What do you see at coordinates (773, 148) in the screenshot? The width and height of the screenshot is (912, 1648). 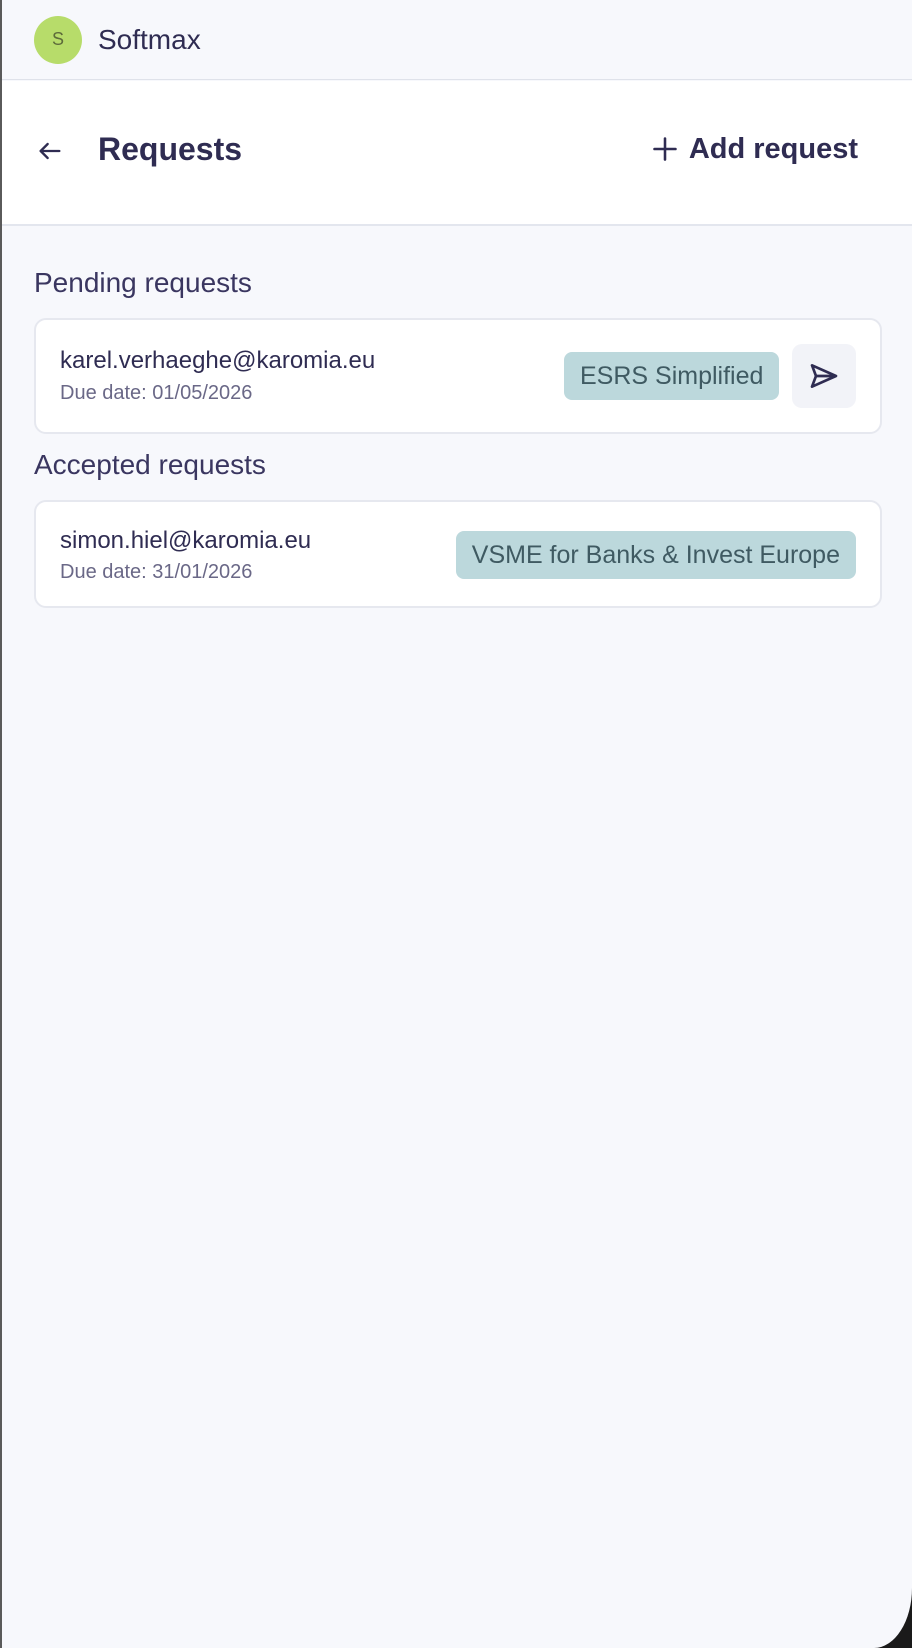 I see `add-request-label: Add request` at bounding box center [773, 148].